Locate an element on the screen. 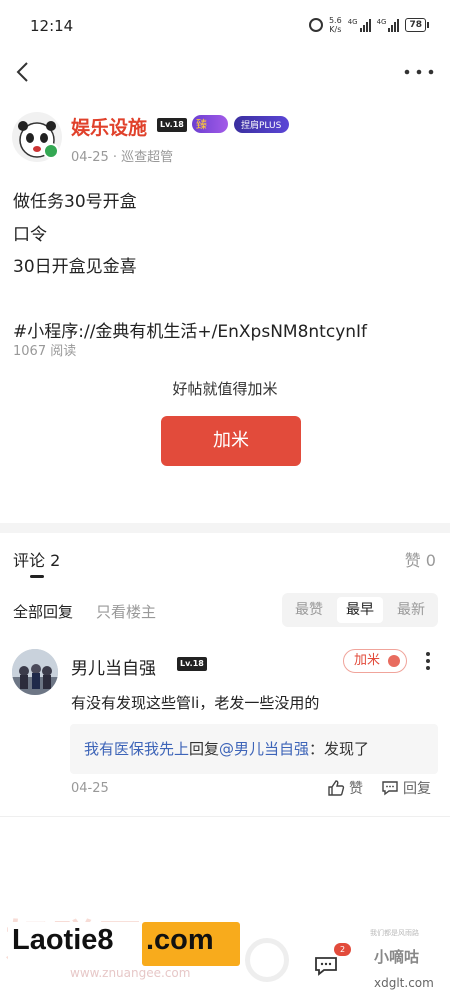  status-bar: 12:14 5.6 K/s 4G 4G 78 is located at coordinates (225, 24).